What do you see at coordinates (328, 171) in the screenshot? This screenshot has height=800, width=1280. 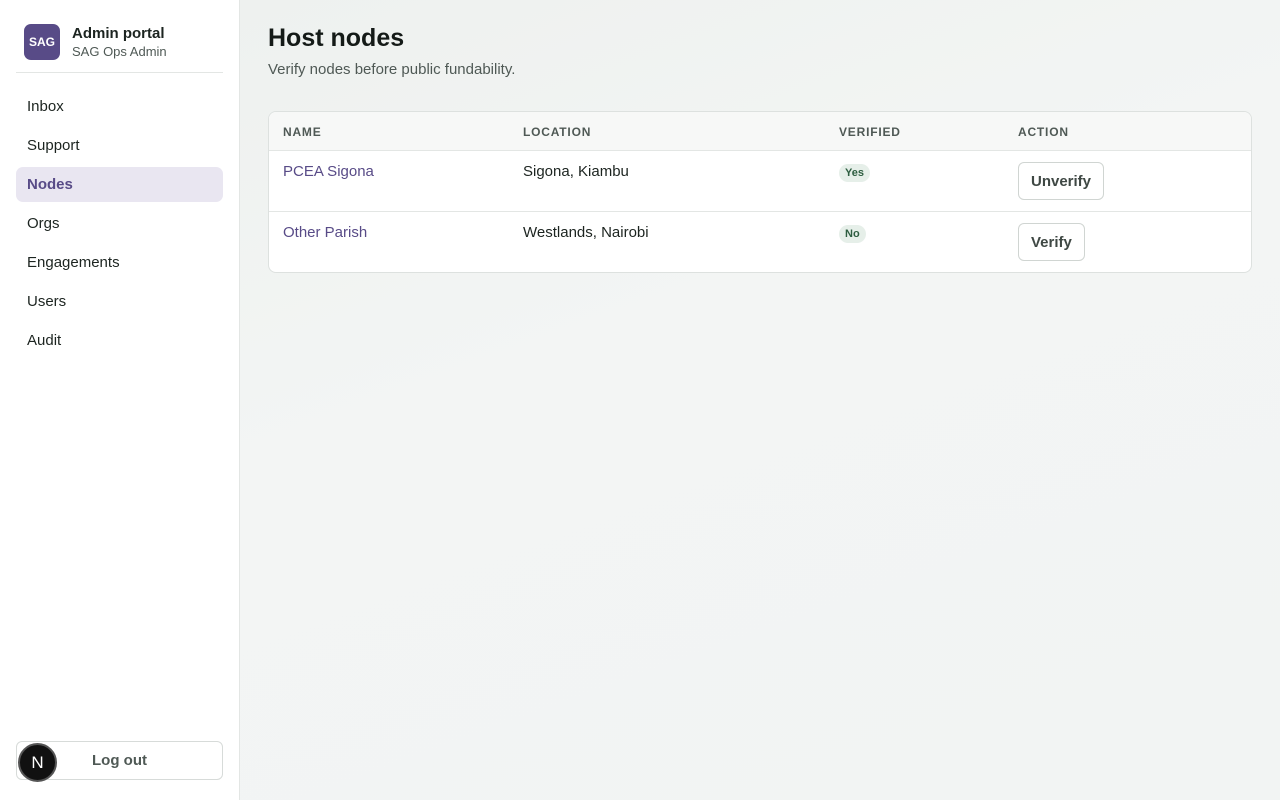 I see `node-name-link: PCEA Sigona` at bounding box center [328, 171].